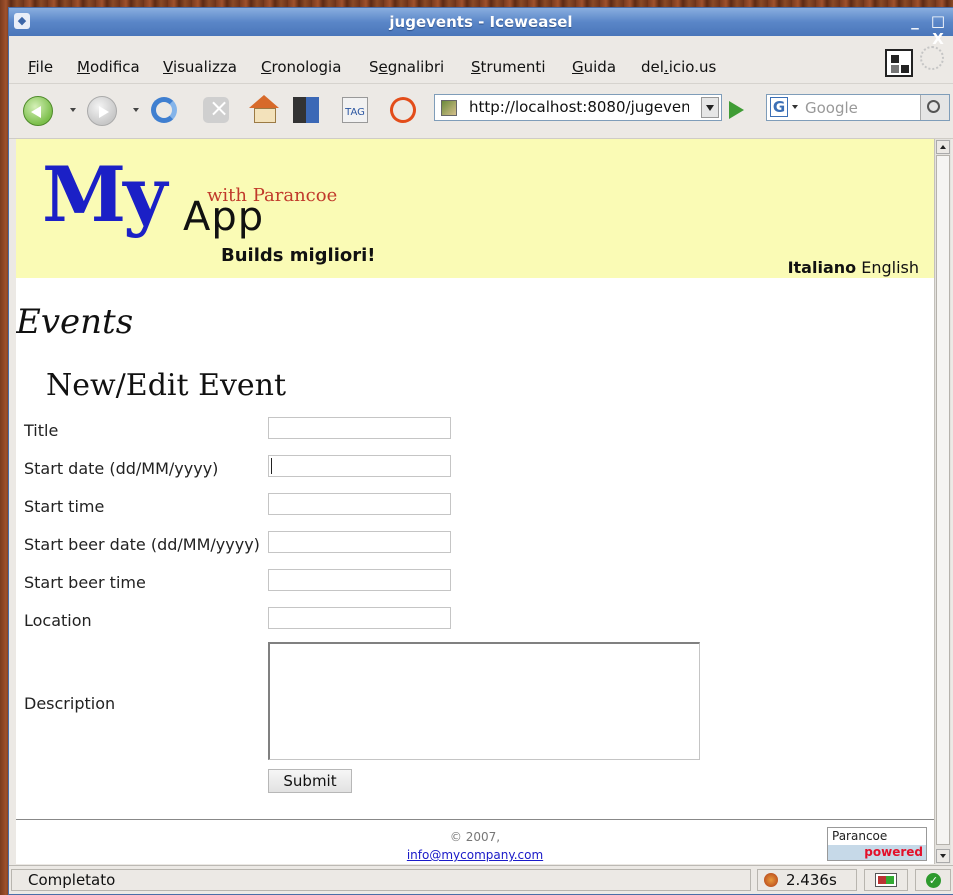 The image size is (953, 895). I want to click on search-placeholder: Google, so click(831, 108).